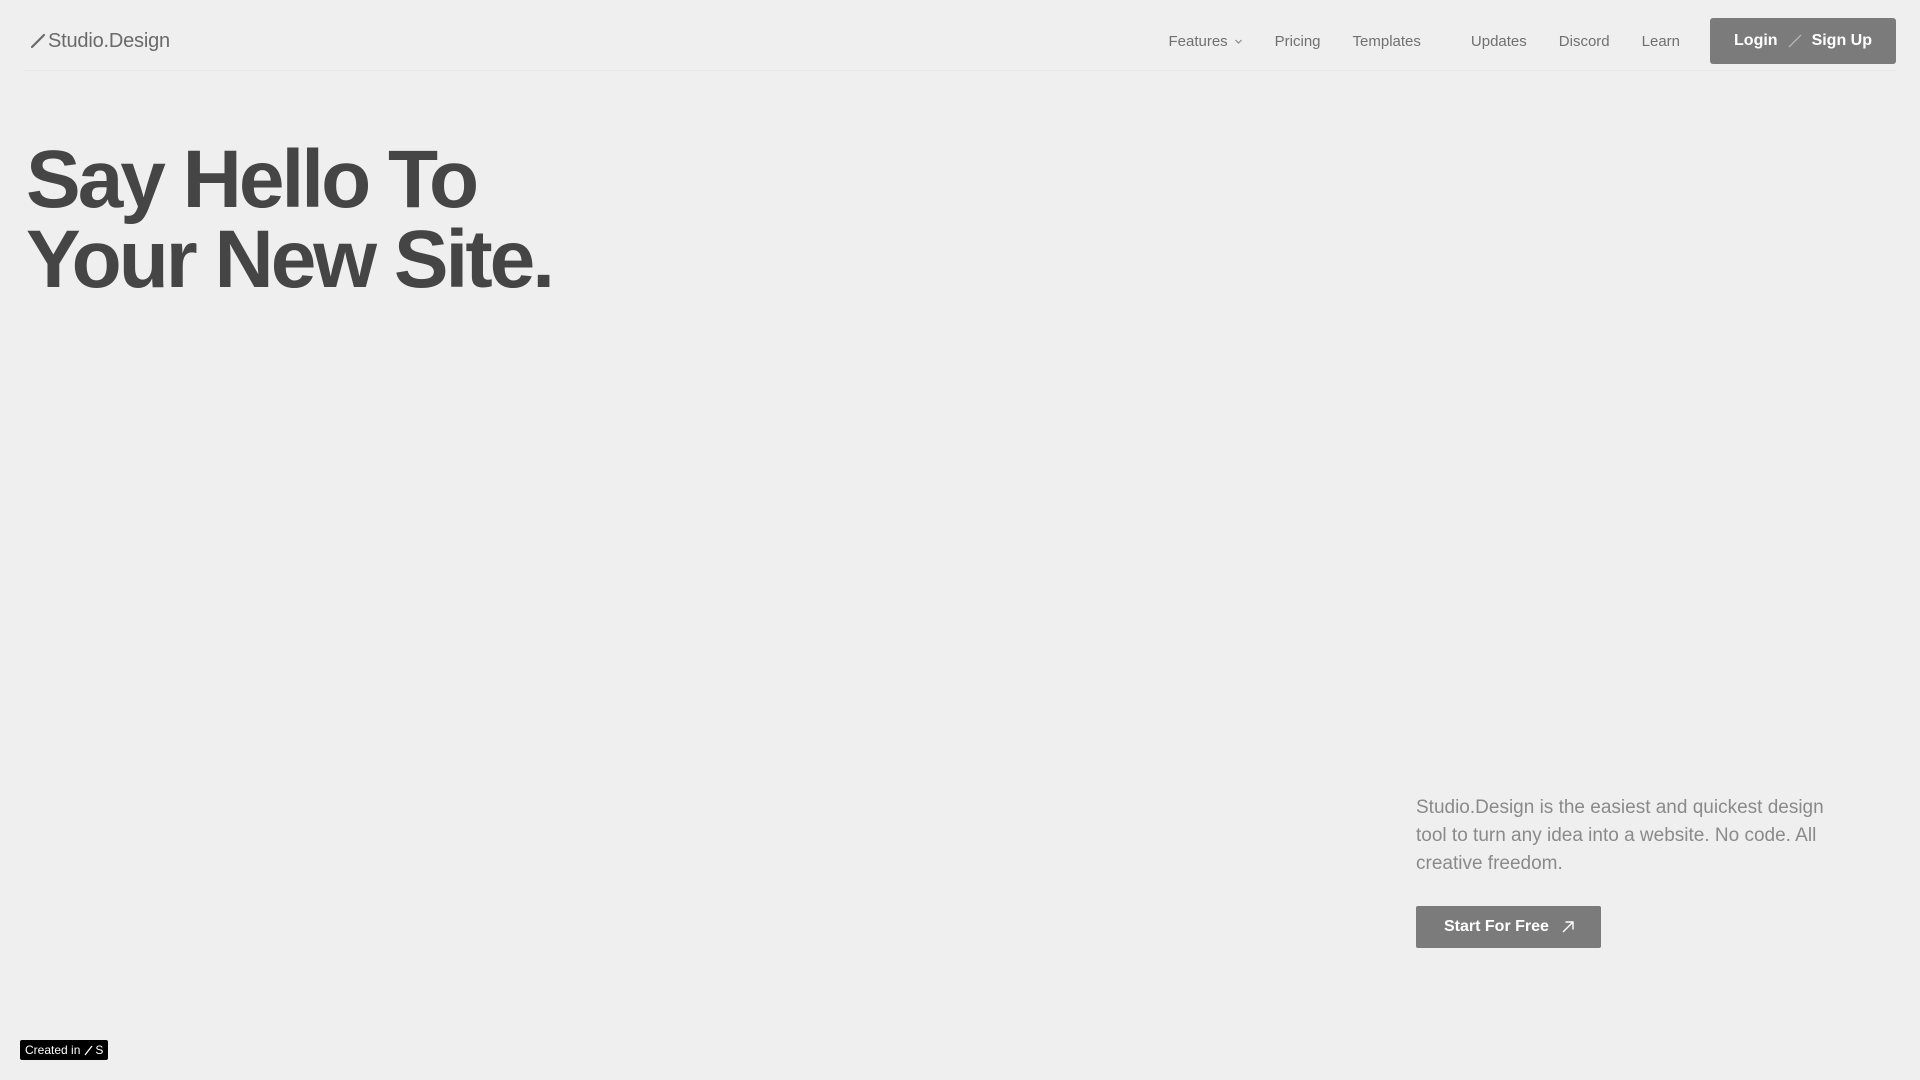  I want to click on studio-logo-icon, so click(88, 1050).